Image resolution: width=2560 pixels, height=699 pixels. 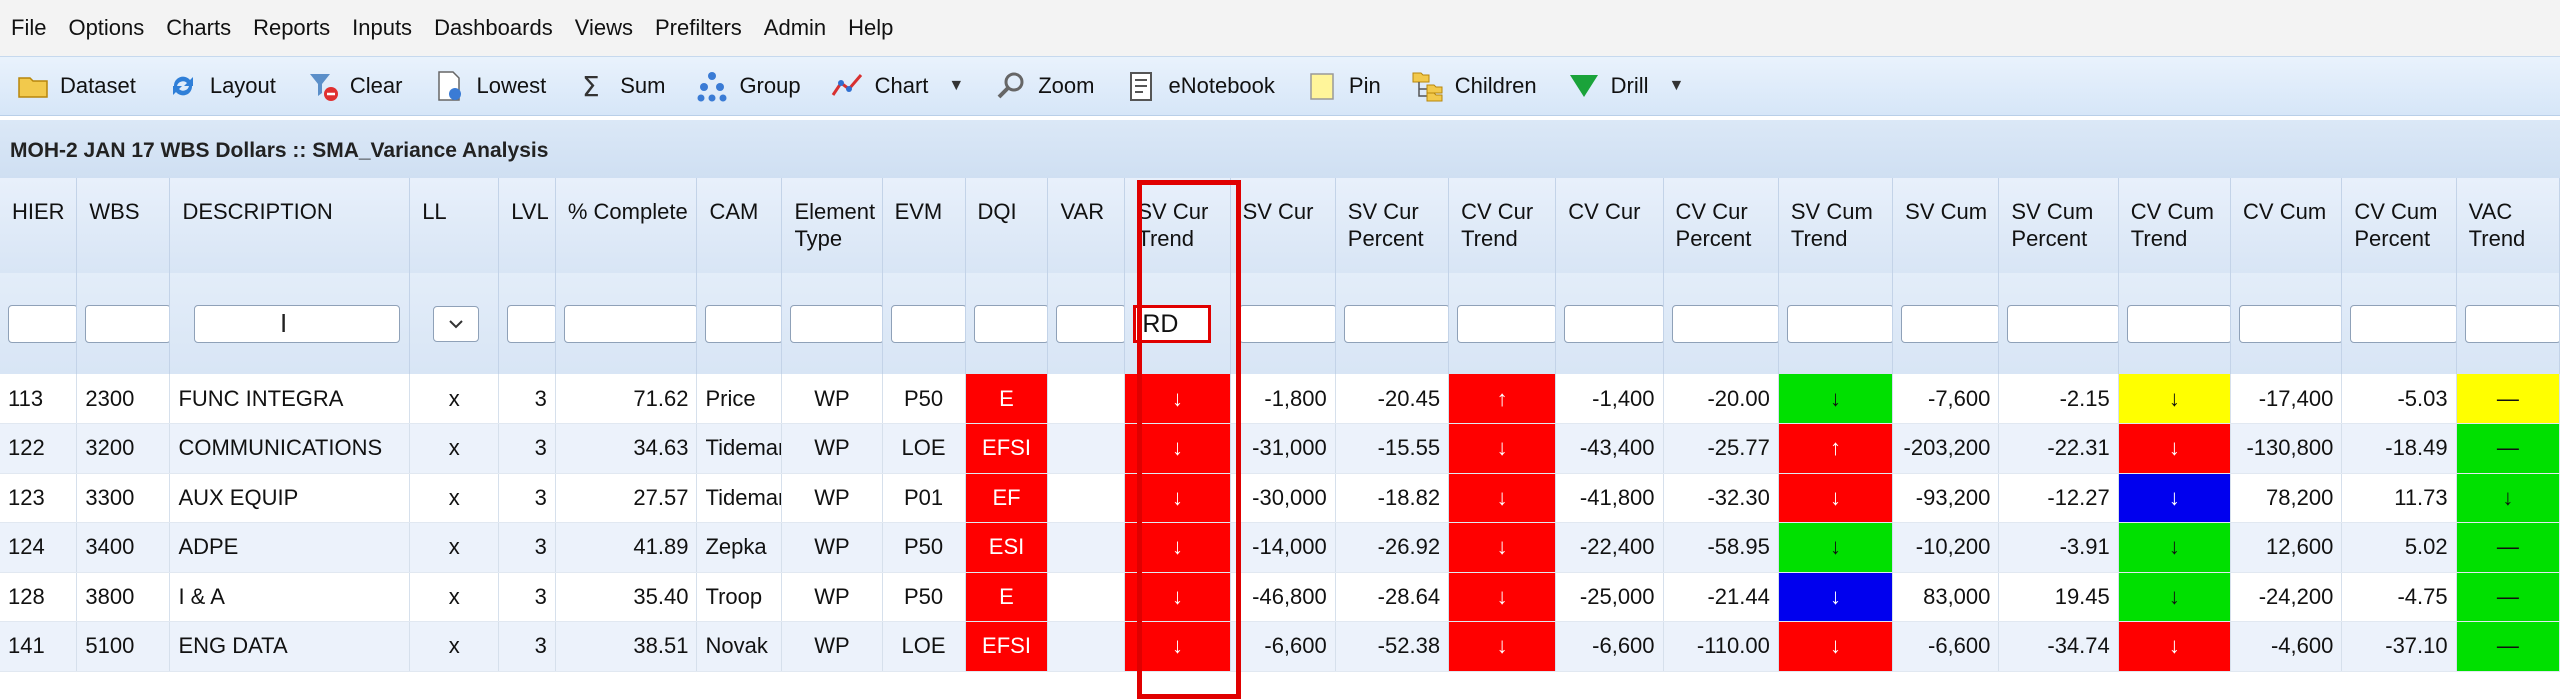 What do you see at coordinates (2508, 225) in the screenshot?
I see `col-vac-trend: VAC Trend` at bounding box center [2508, 225].